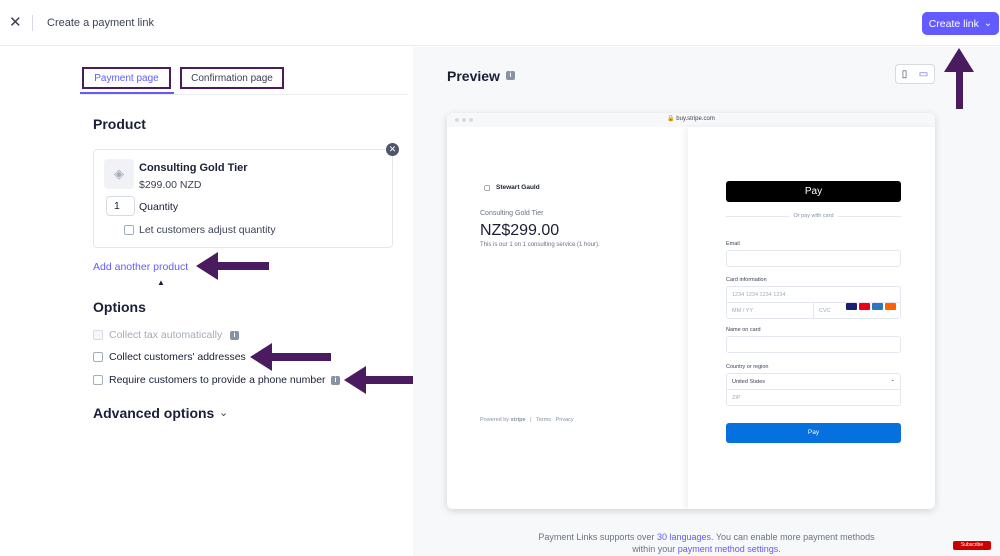  Describe the element at coordinates (527, 420) in the screenshot. I see `checkout-footer: Powered by stripe | Terms Privacy` at that location.